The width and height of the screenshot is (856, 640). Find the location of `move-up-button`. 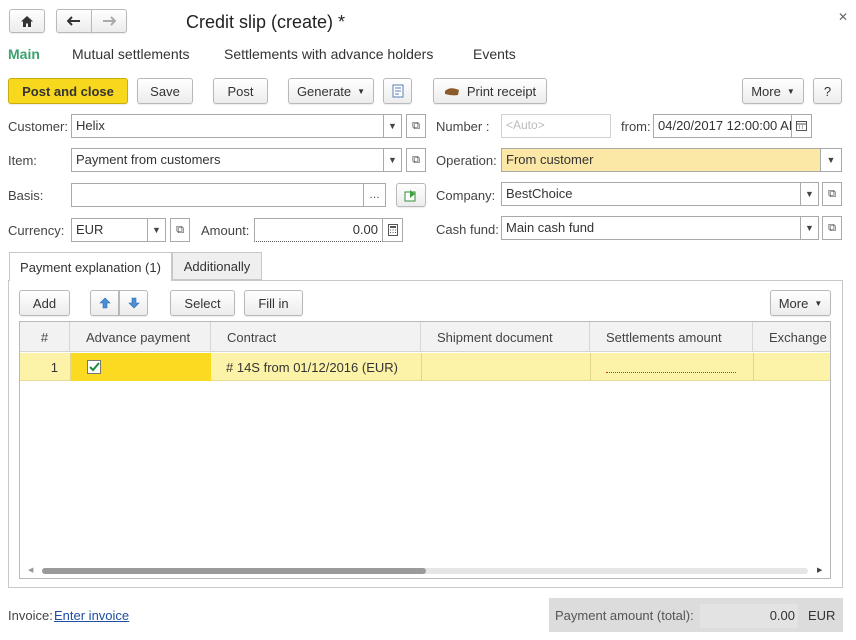

move-up-button is located at coordinates (104, 303).